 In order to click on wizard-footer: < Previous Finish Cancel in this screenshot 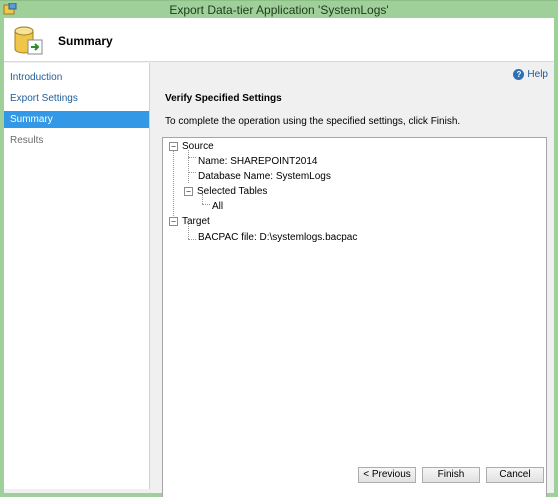, I will do `click(353, 474)`.